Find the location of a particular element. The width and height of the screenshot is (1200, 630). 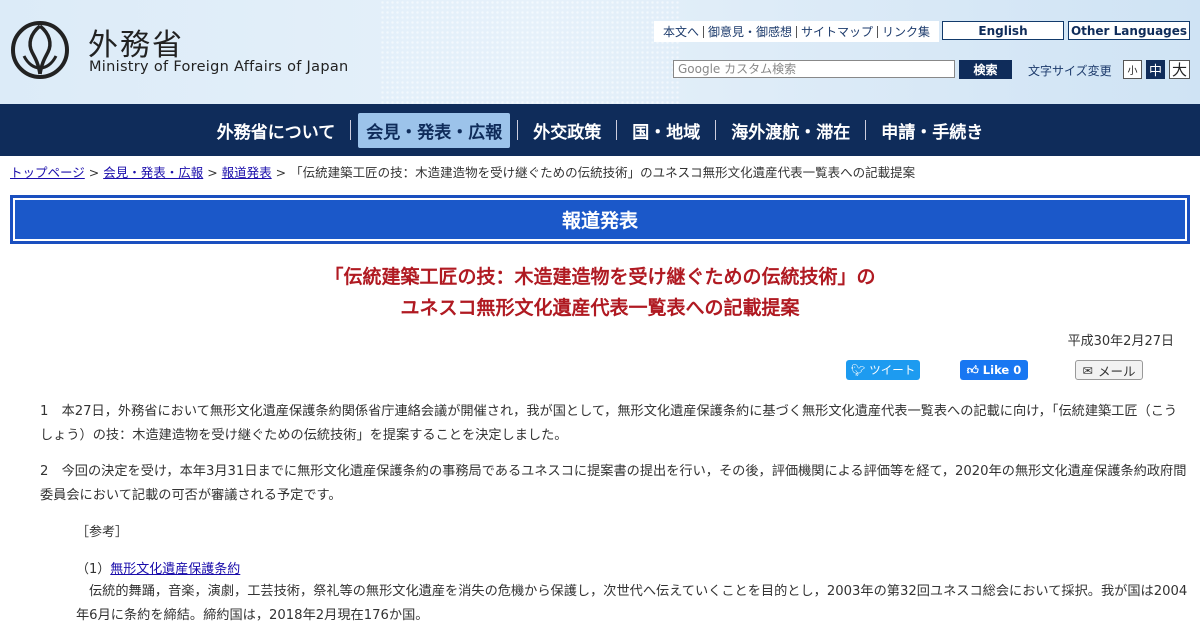

tweet-button: 🐦︎ ツイート is located at coordinates (883, 370).